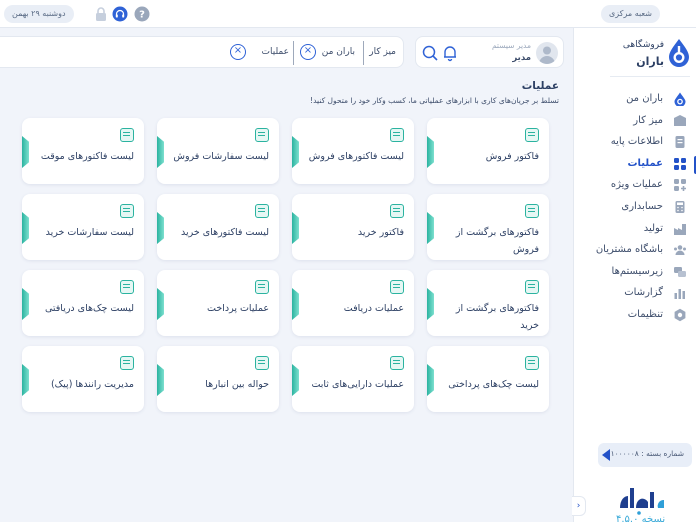  I want to click on card-fixed-assets-operations: عملیات دارایی‌های ثابت, so click(353, 379).